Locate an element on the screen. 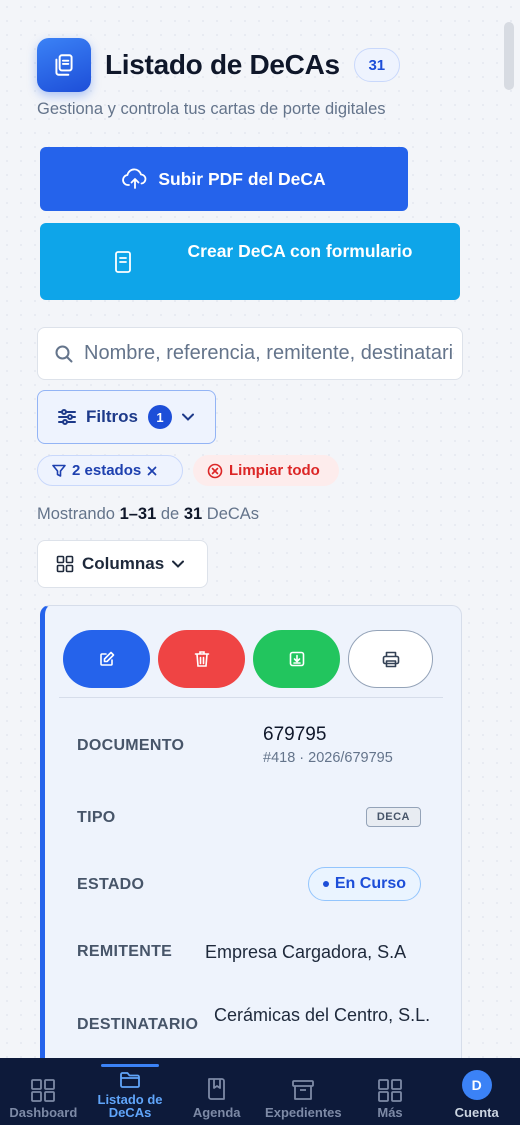 This screenshot has width=520, height=1125. filters-button: Filtros 1 is located at coordinates (126, 417).